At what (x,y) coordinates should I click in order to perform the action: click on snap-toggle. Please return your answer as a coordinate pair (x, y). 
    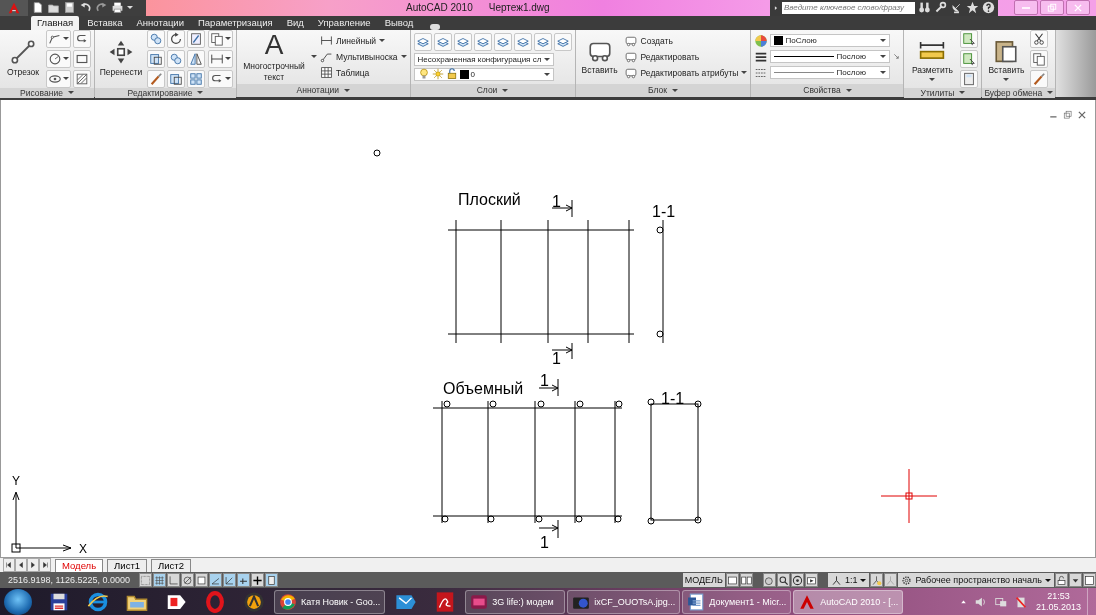
    Looking at the image, I should click on (145, 580).